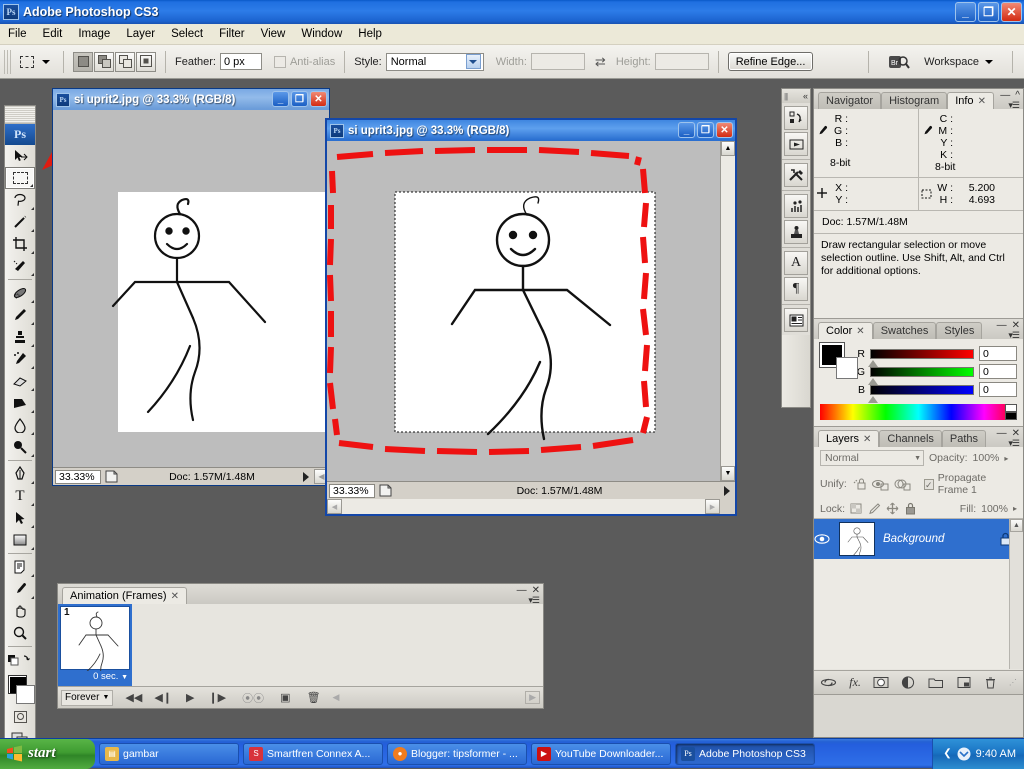 This screenshot has height=769, width=1024. What do you see at coordinates (998, 353) in the screenshot?
I see `channel-r-value: 0` at bounding box center [998, 353].